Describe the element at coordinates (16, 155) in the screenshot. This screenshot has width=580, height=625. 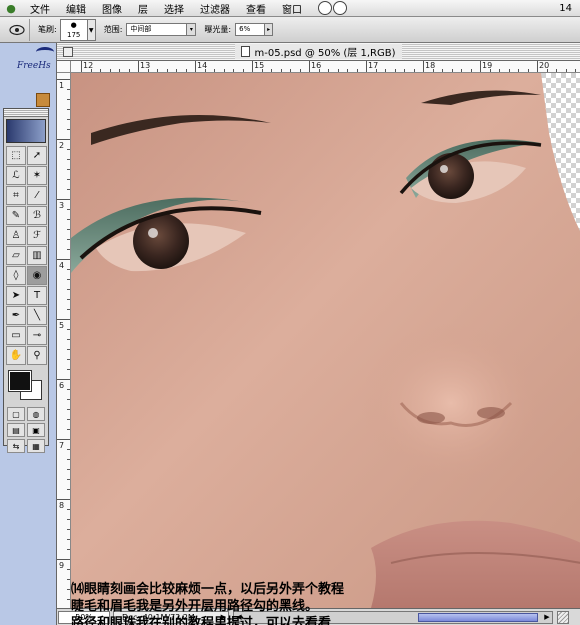
I see `marquee-tool-icon: ⬚` at that location.